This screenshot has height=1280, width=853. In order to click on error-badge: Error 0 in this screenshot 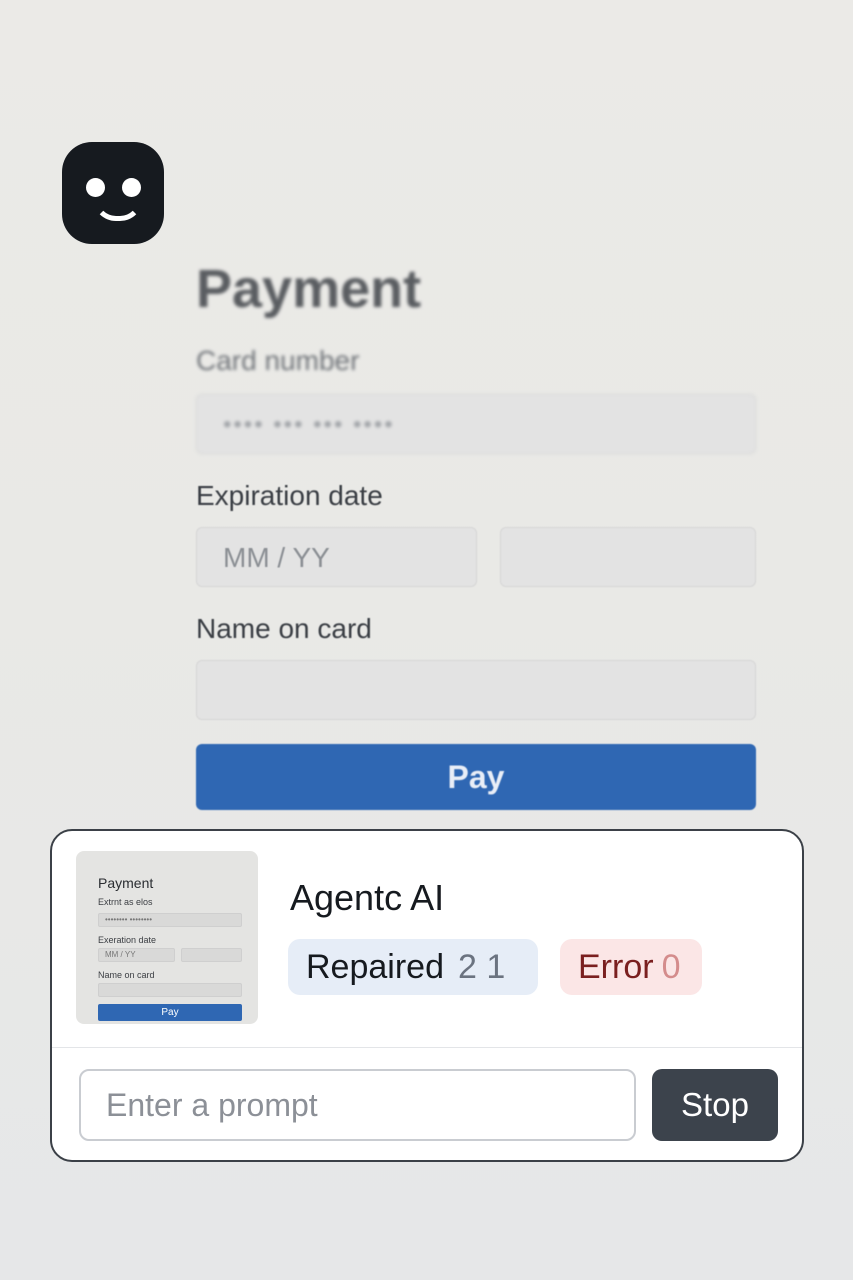, I will do `click(631, 967)`.